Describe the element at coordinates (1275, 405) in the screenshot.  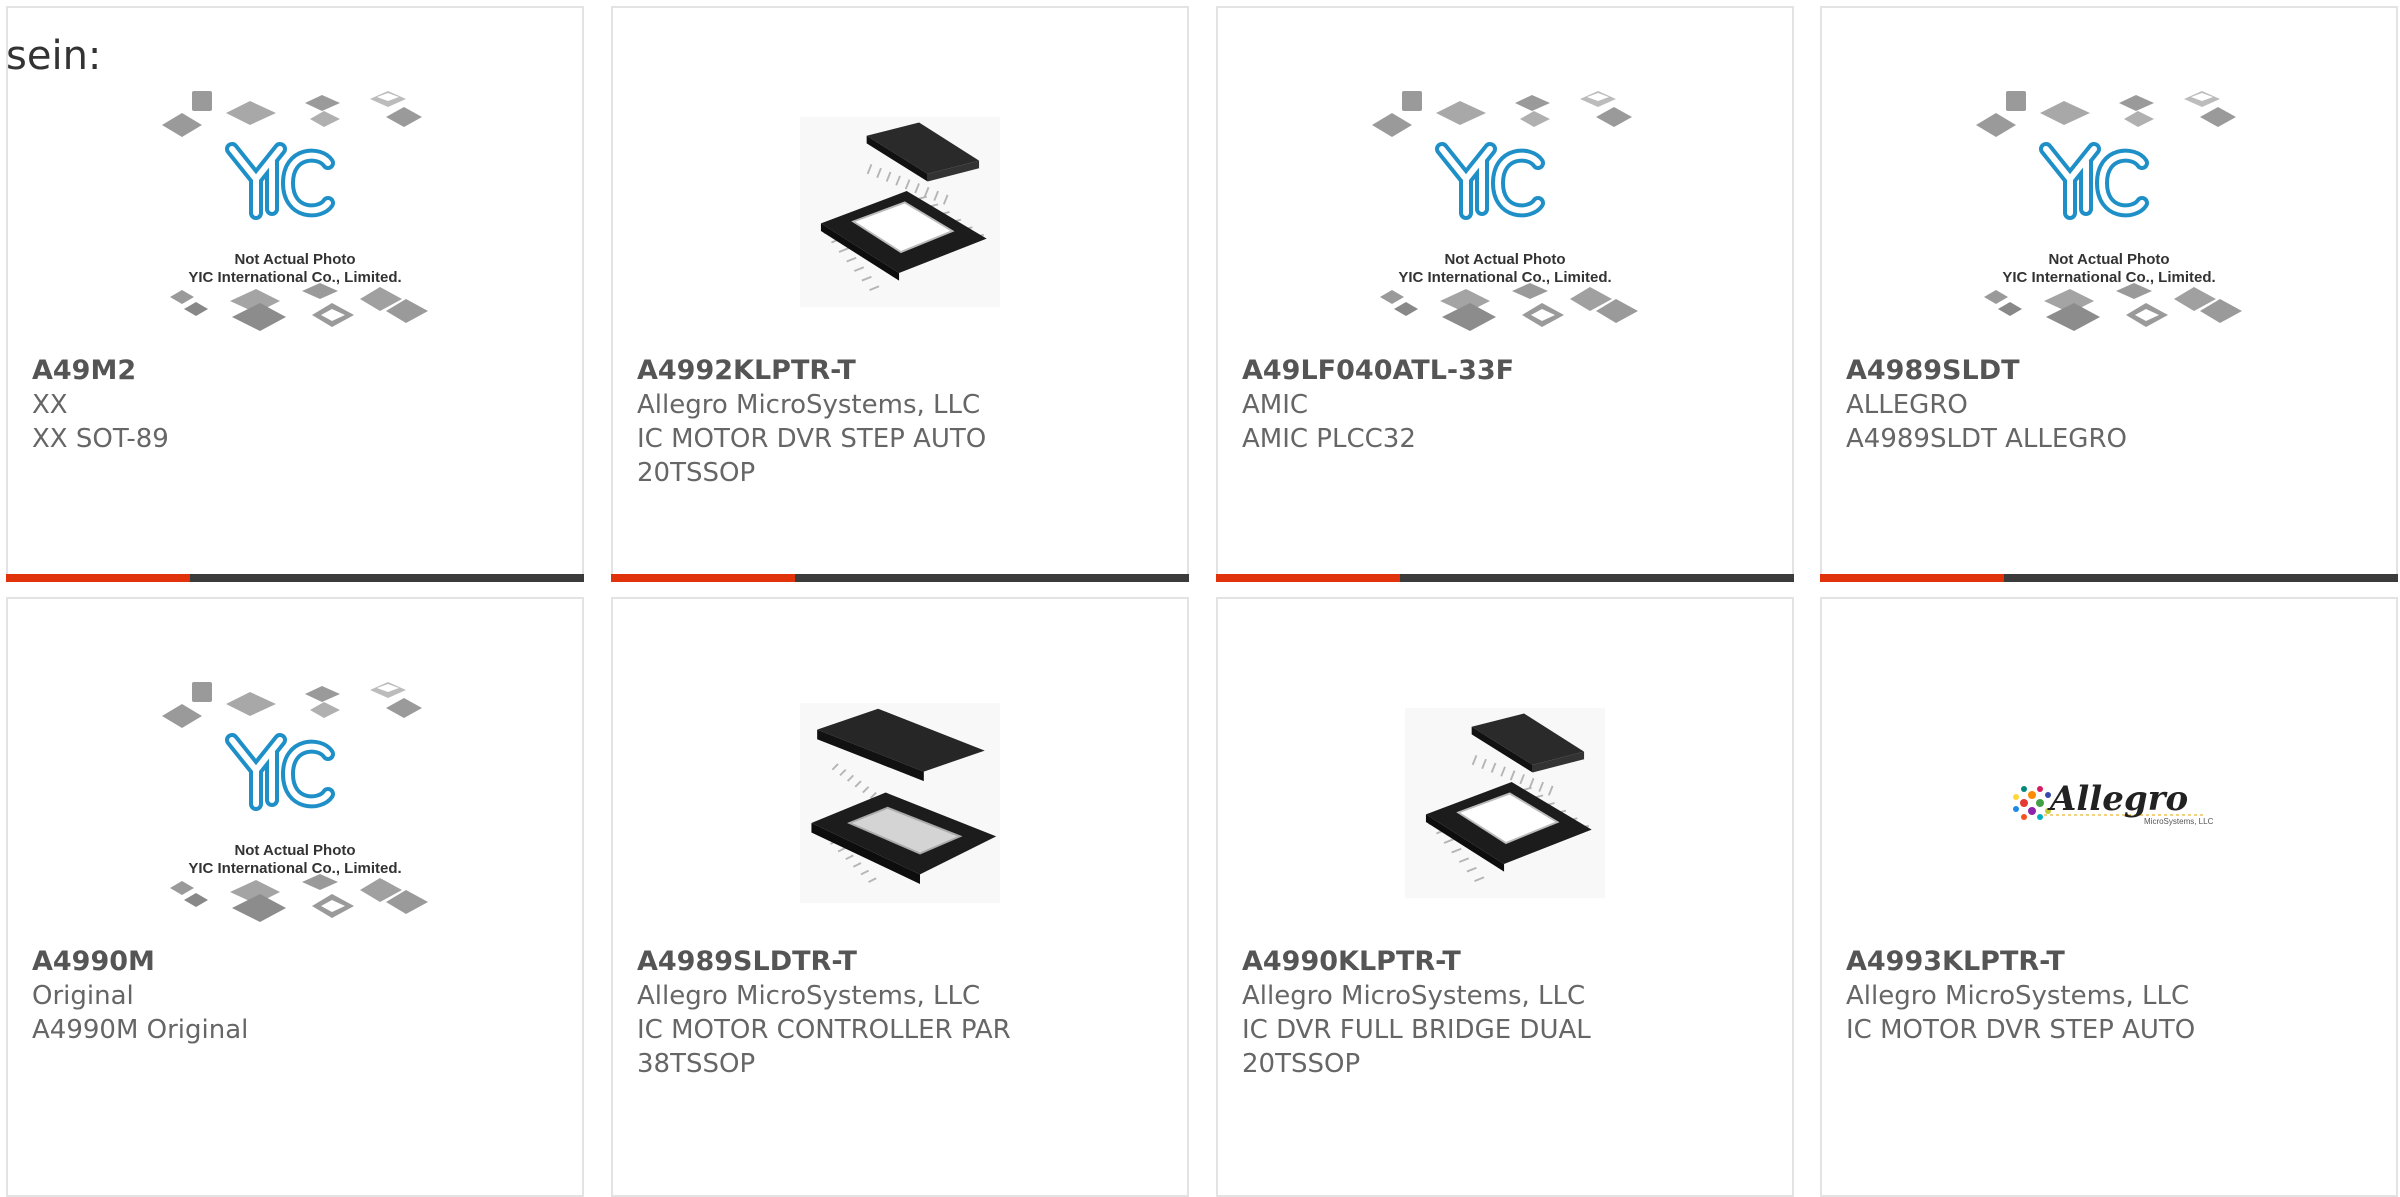
I see `manufacturer: AMIC` at that location.